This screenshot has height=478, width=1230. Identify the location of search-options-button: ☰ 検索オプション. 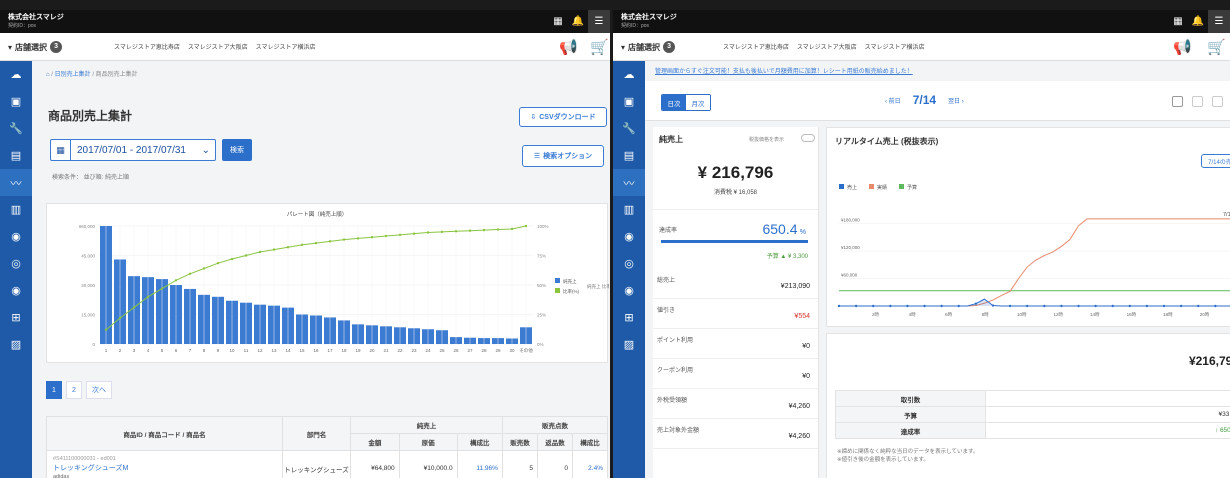
(563, 156).